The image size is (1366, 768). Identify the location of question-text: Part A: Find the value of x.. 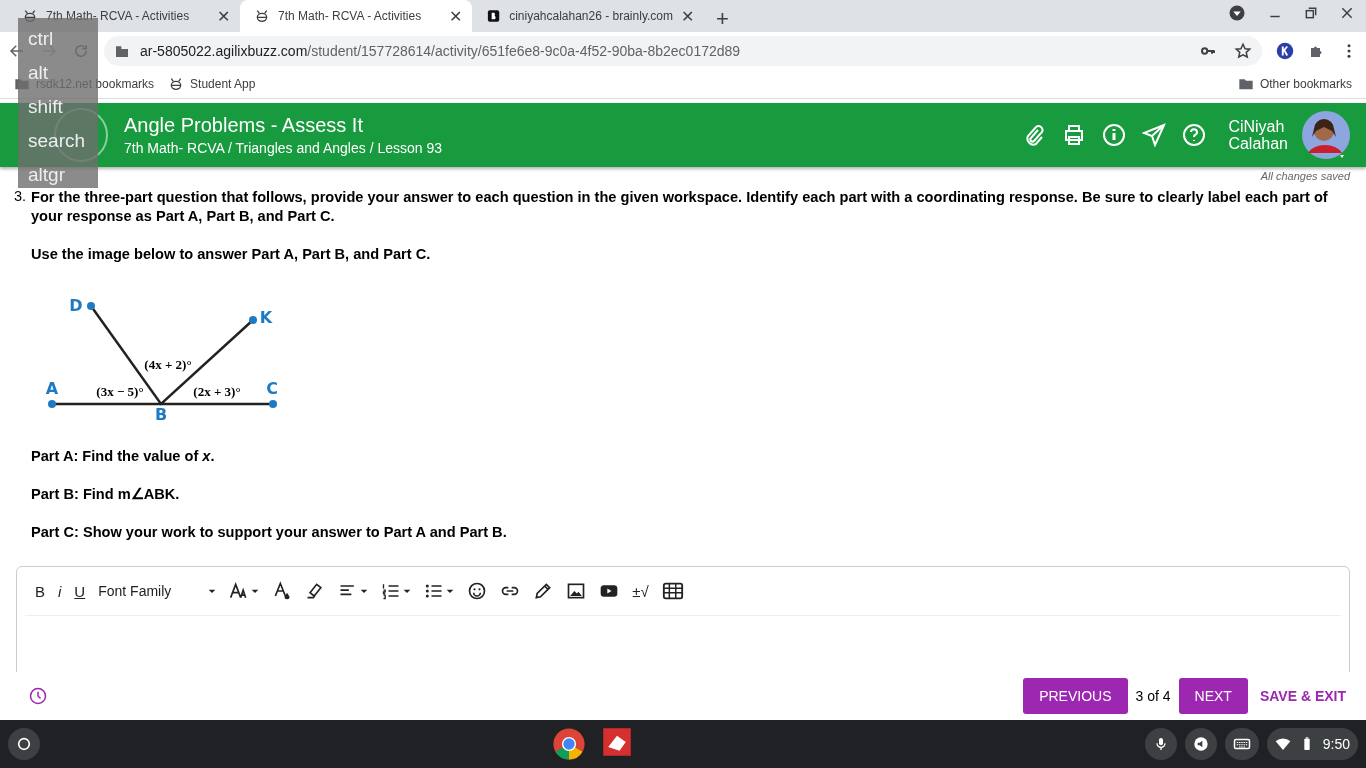
(123, 456).